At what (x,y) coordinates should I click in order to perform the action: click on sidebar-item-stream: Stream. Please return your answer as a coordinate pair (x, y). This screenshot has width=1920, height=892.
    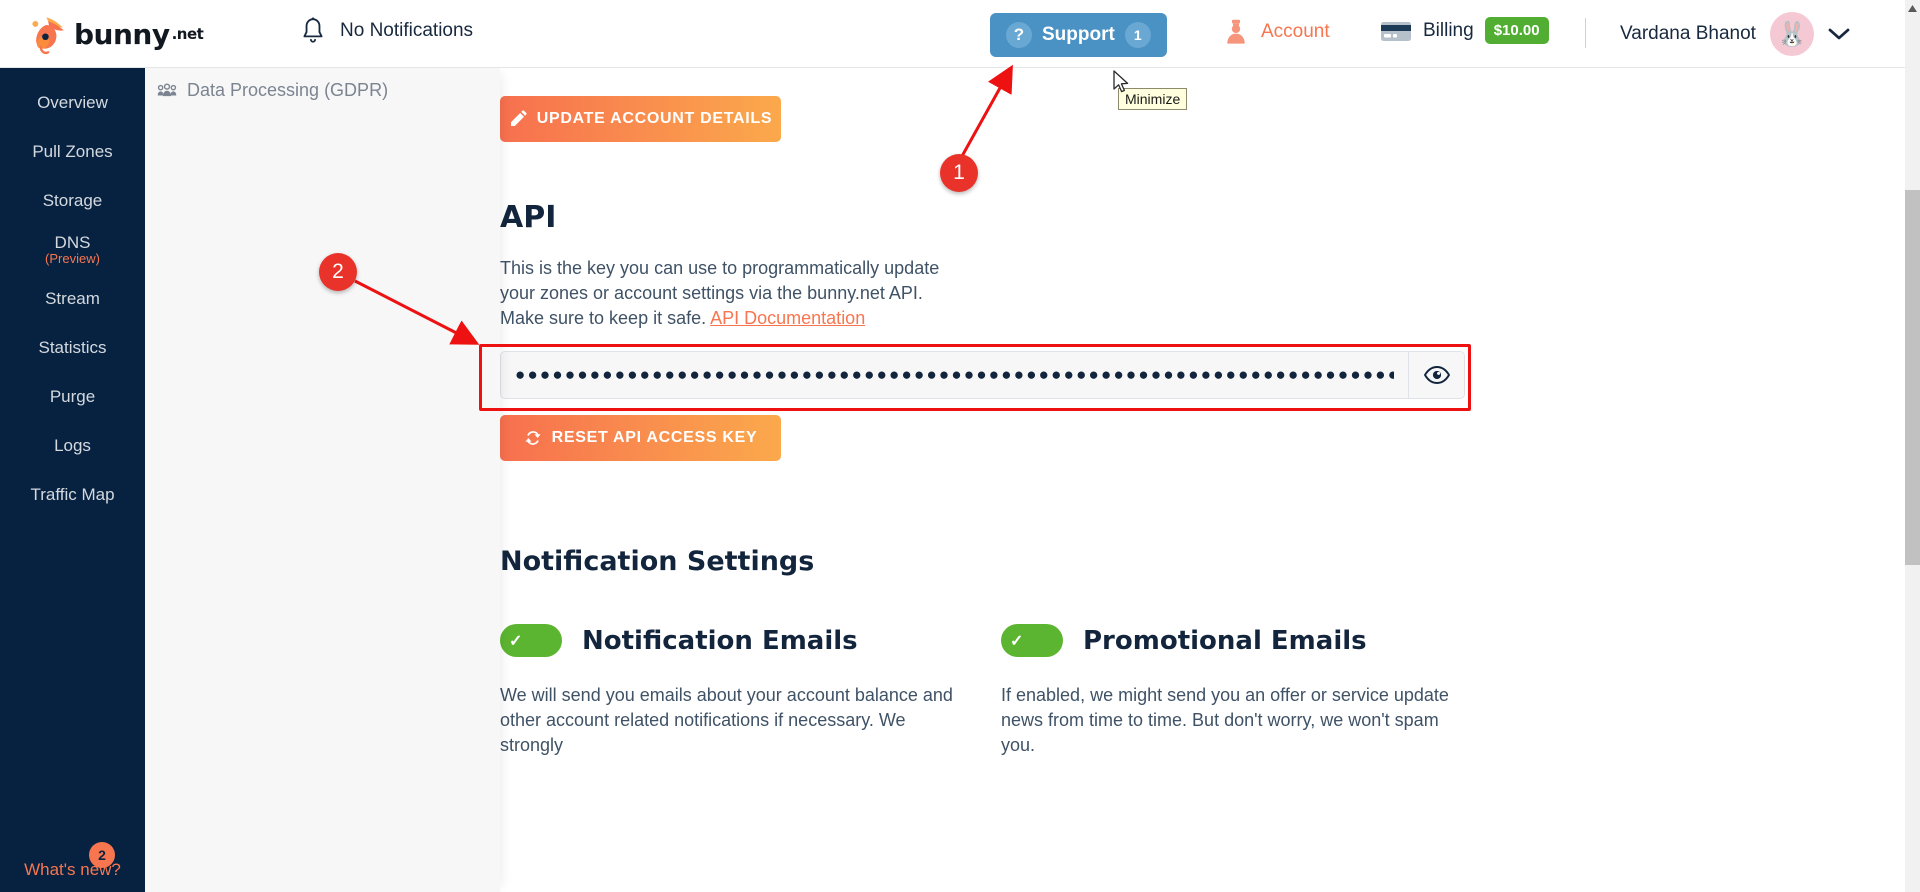
    Looking at the image, I should click on (72, 298).